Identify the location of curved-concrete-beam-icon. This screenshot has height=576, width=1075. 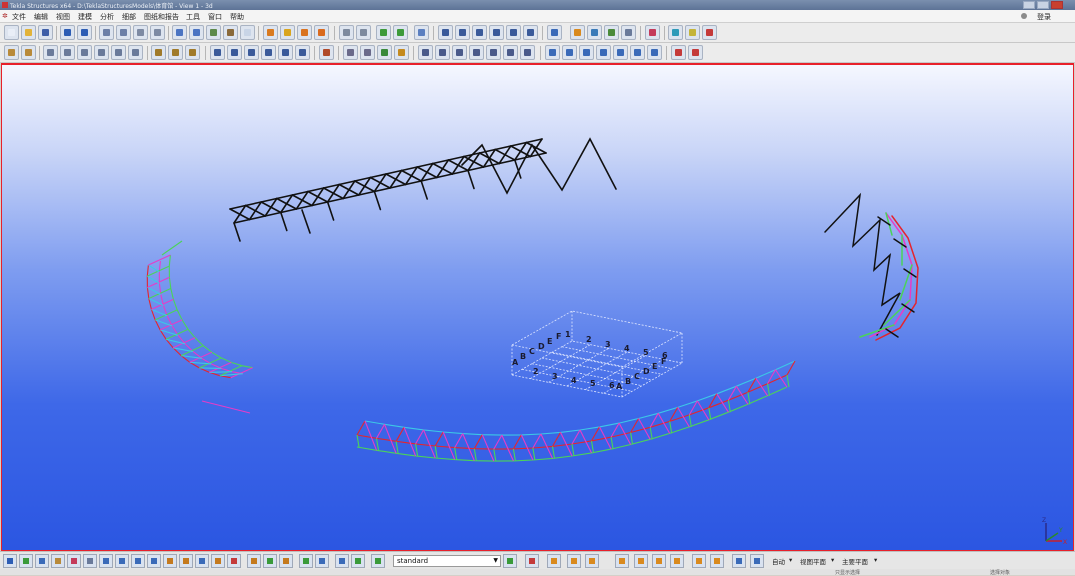
(268, 52).